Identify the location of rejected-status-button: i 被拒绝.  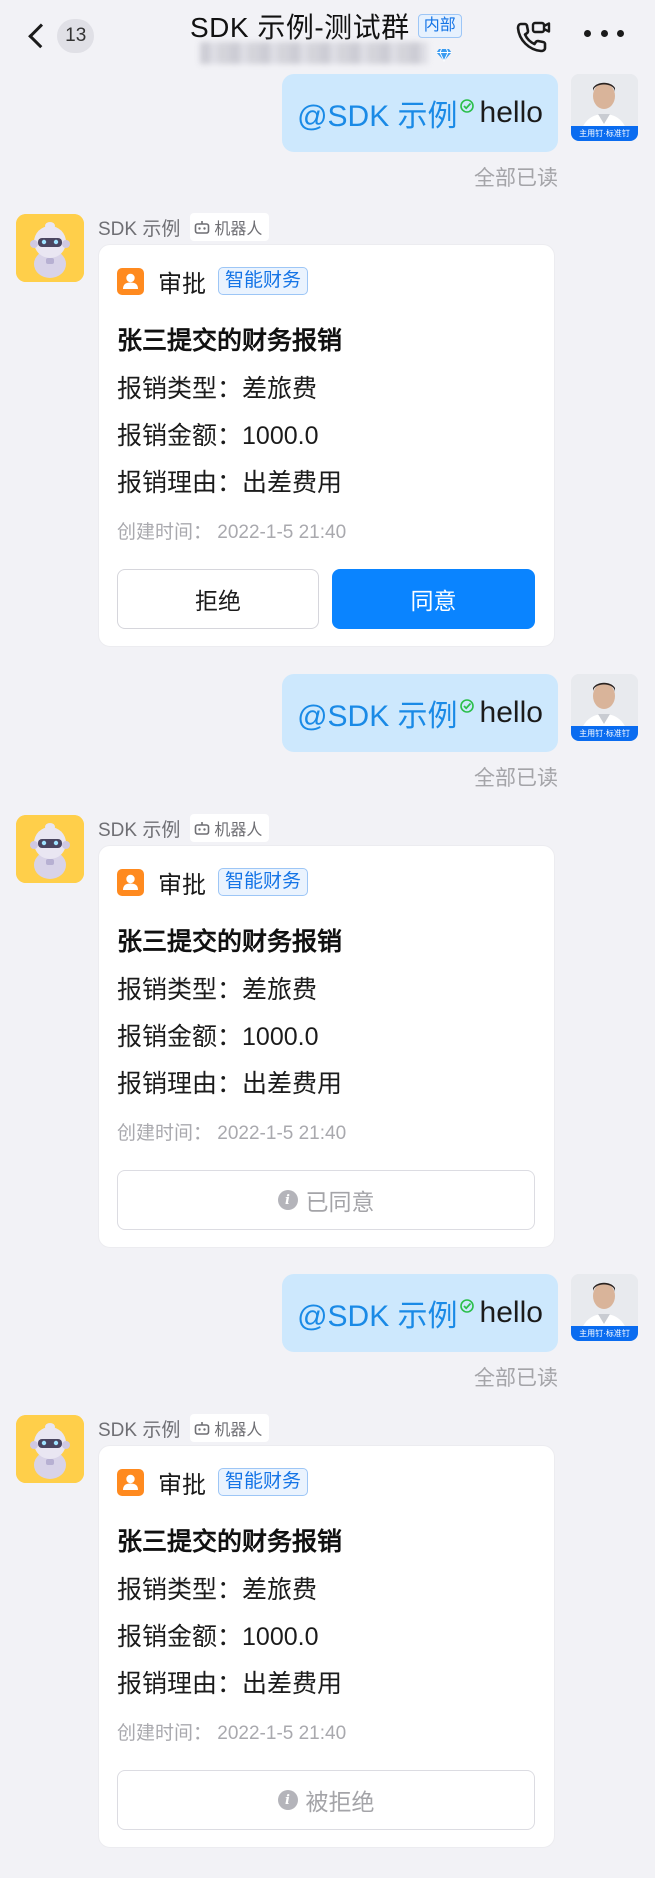
(326, 1800).